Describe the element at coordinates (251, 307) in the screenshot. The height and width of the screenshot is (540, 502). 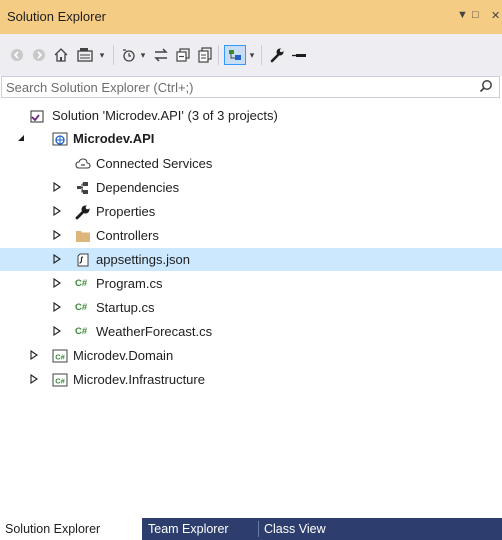
I see `tree-row-startup: C# Startup.cs` at that location.